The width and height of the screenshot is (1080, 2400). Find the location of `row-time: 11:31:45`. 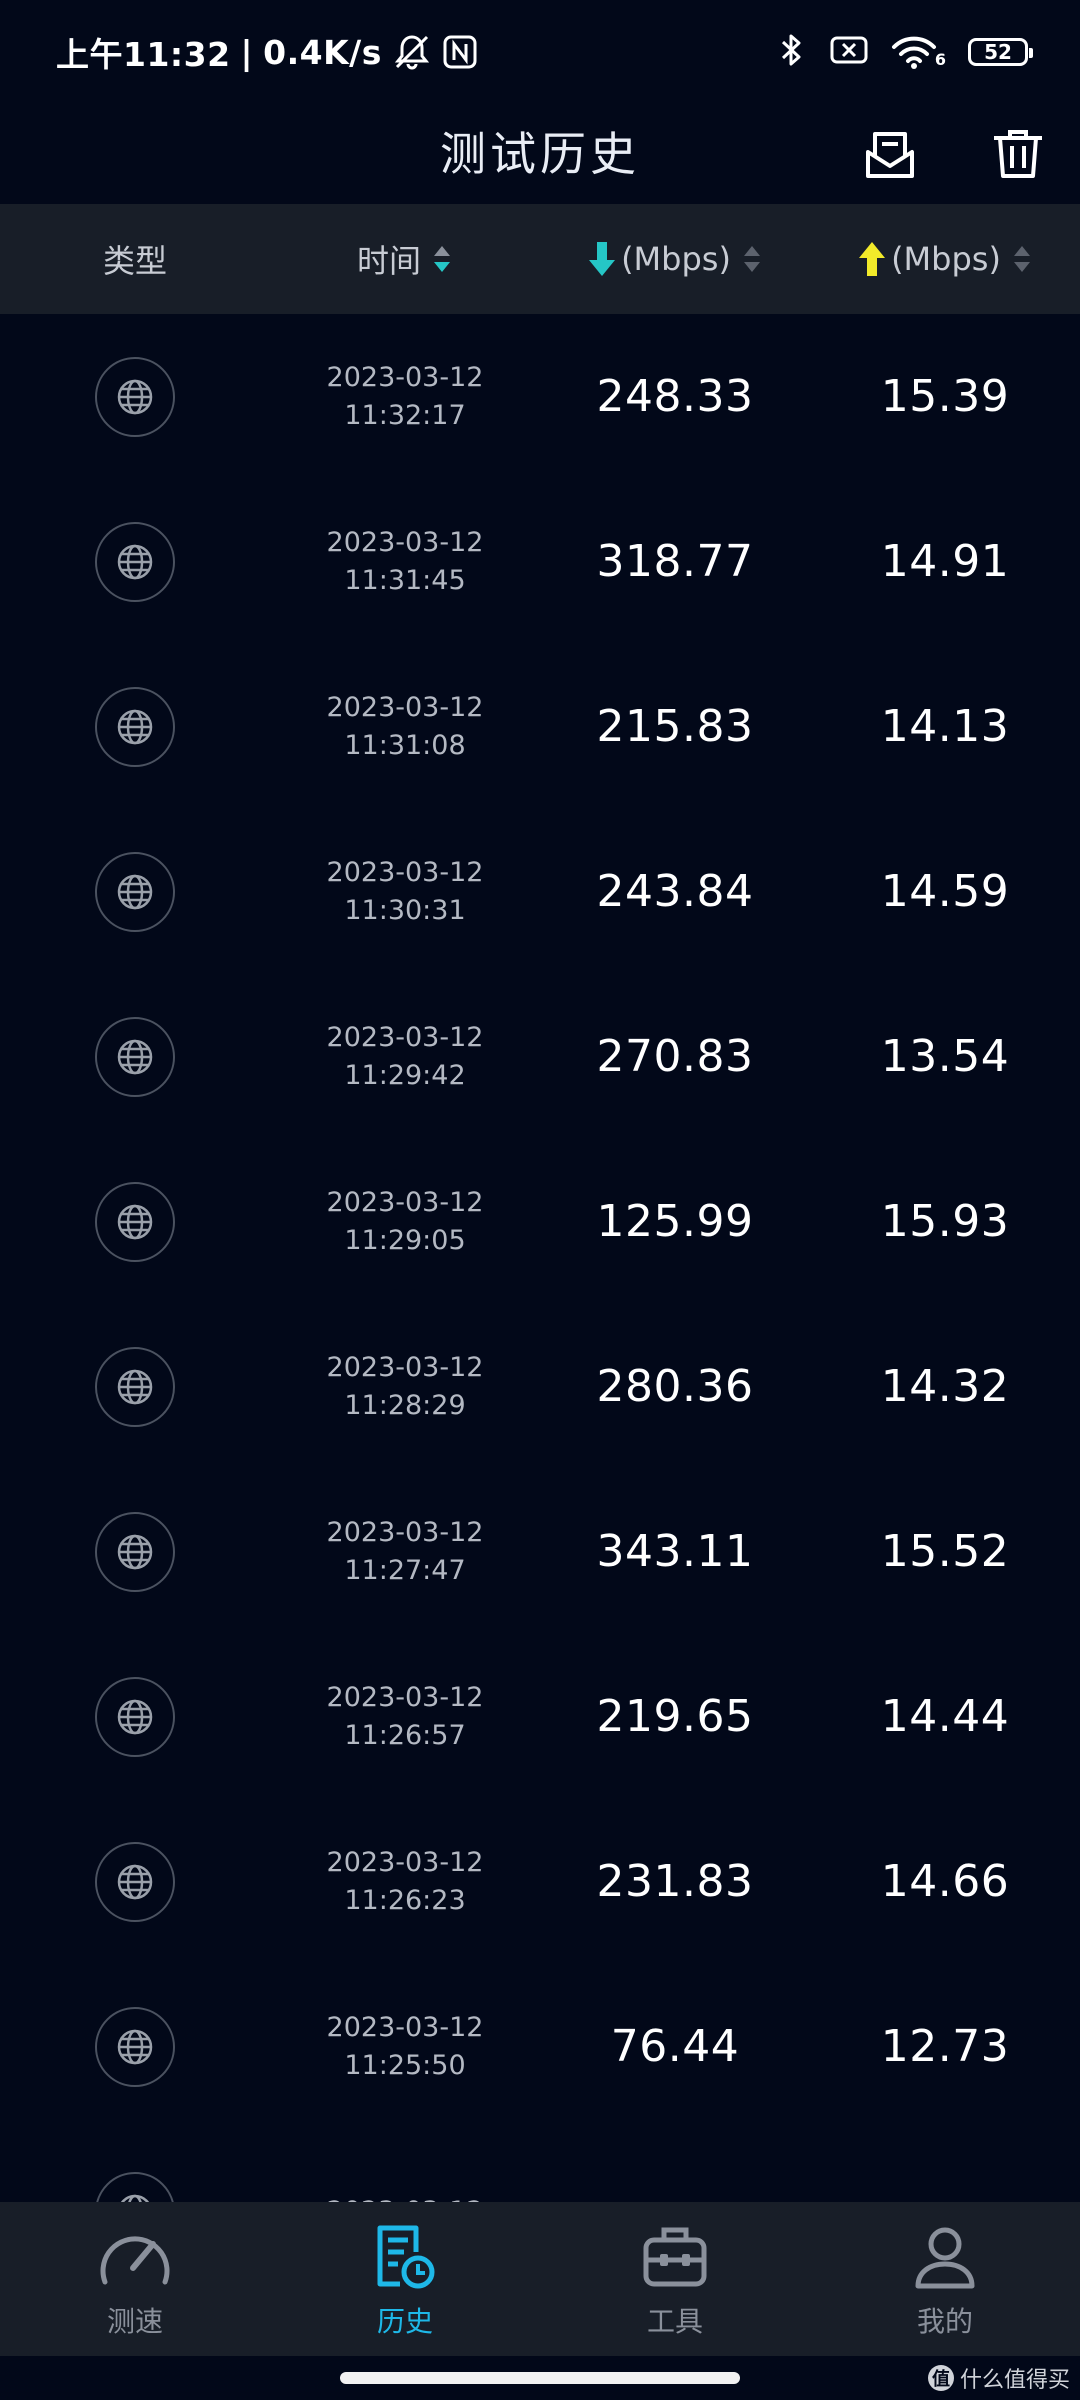

row-time: 11:31:45 is located at coordinates (405, 580).